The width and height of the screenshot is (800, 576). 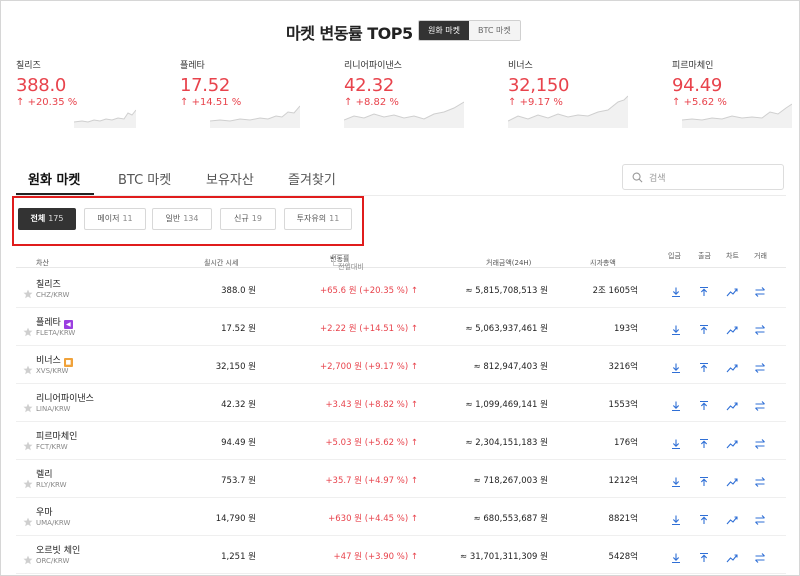 I want to click on sparkline, so click(x=737, y=115).